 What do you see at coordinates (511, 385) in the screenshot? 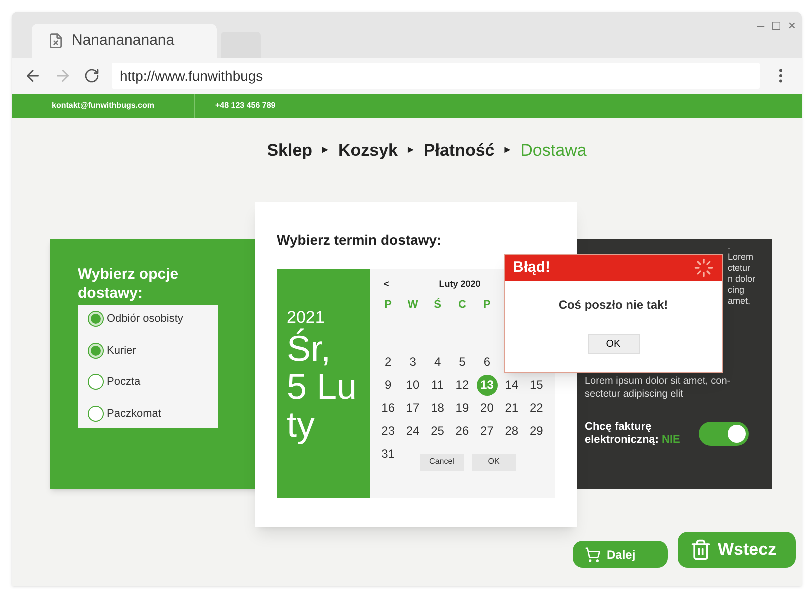
I see `calendar-day: 14` at bounding box center [511, 385].